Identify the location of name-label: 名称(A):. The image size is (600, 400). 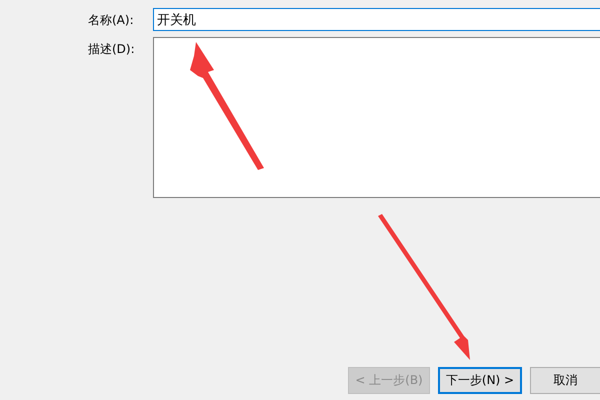
(111, 20).